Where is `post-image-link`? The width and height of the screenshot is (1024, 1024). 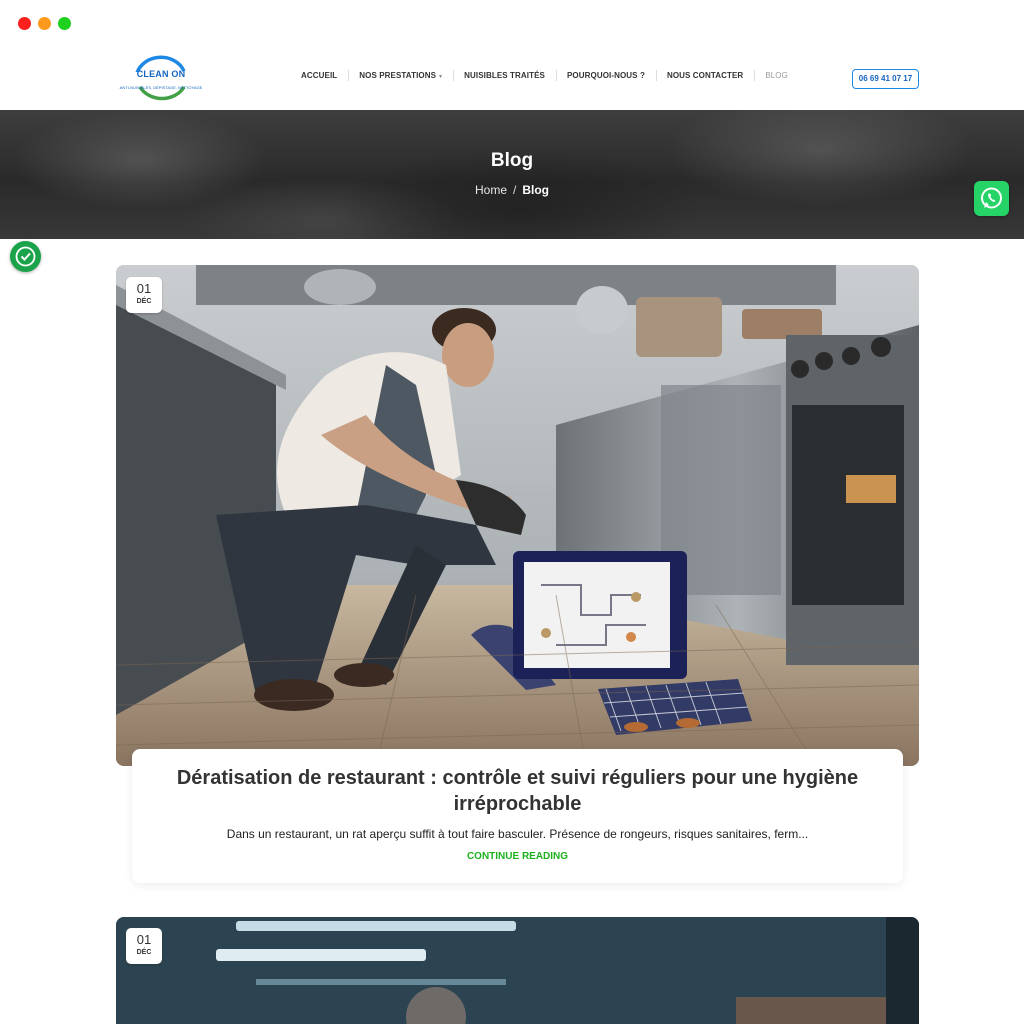
post-image-link is located at coordinates (517, 970).